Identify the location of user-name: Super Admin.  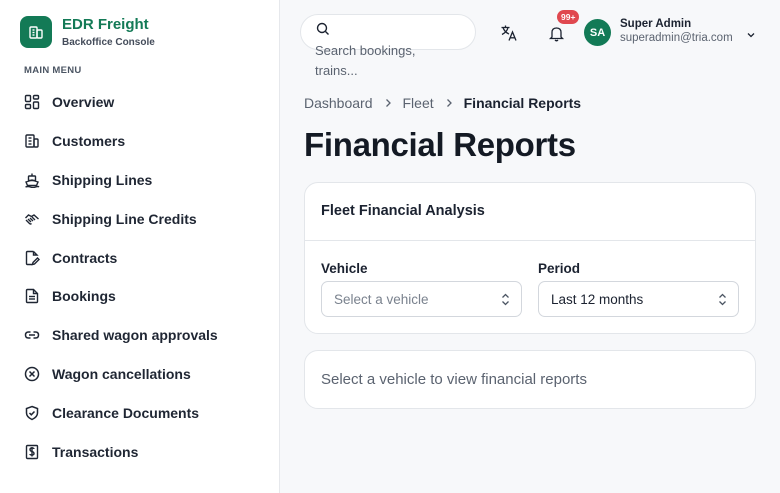
(655, 24).